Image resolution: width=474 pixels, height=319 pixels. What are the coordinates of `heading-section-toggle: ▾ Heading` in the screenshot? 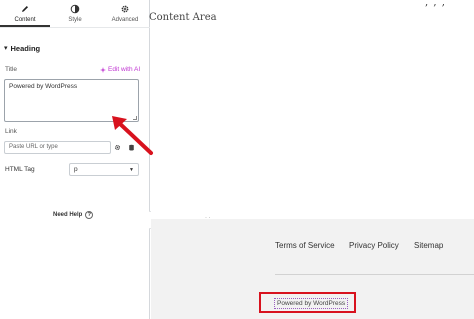 It's located at (22, 48).